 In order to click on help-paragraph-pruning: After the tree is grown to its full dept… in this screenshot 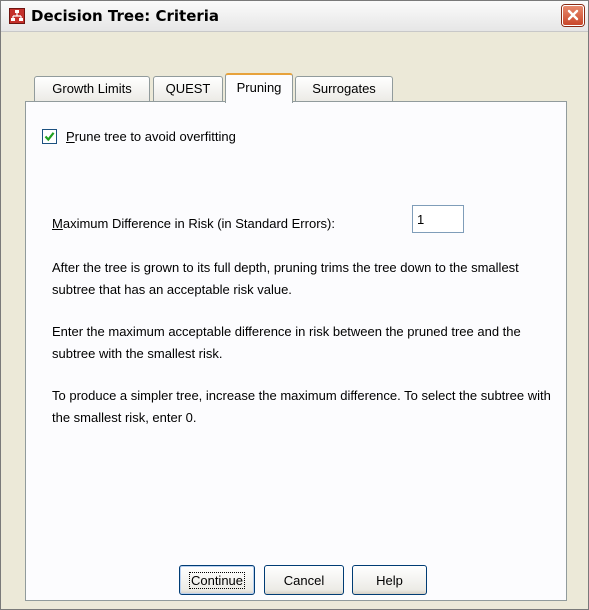, I will do `click(285, 278)`.